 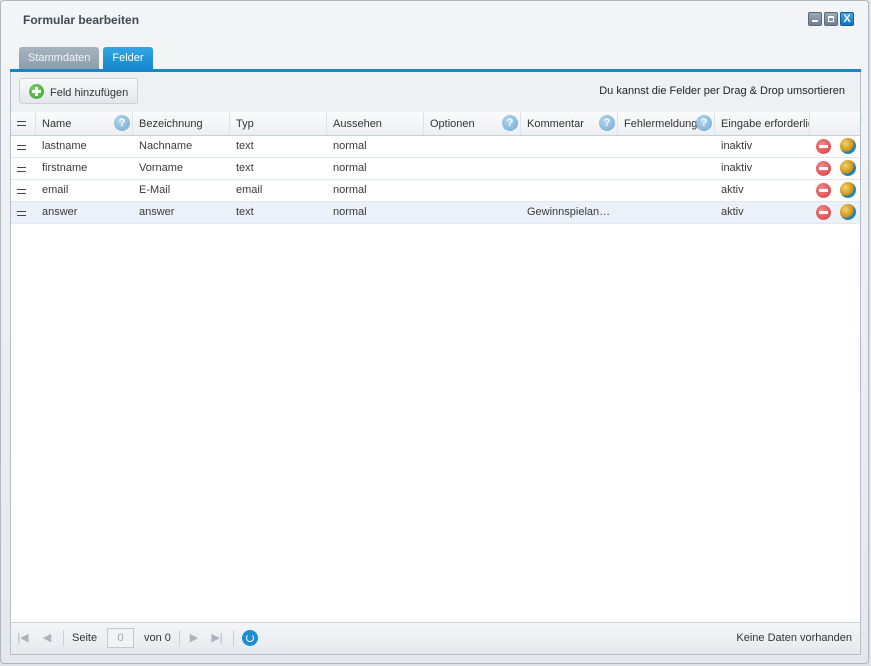 I want to click on cell-name: lastname, so click(x=64, y=146).